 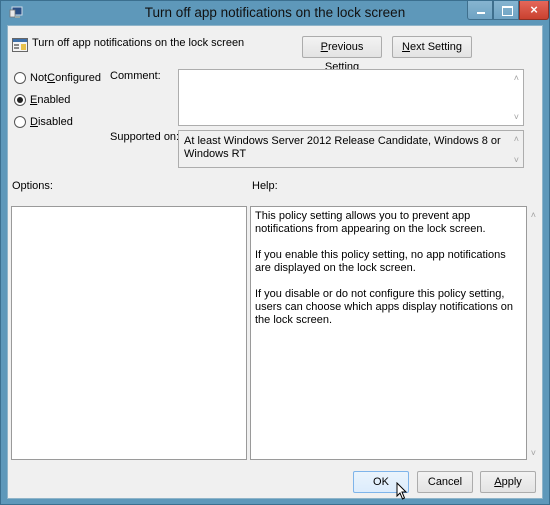 I want to click on close-button: ×, so click(x=534, y=10).